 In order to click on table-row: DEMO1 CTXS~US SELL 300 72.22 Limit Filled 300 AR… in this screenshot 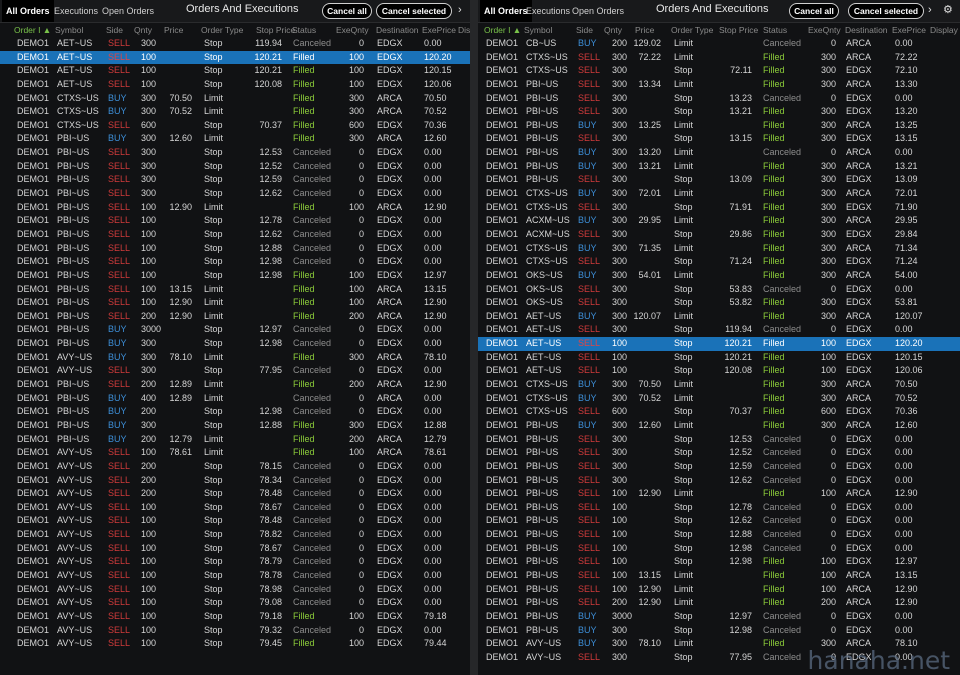, I will do `click(719, 58)`.